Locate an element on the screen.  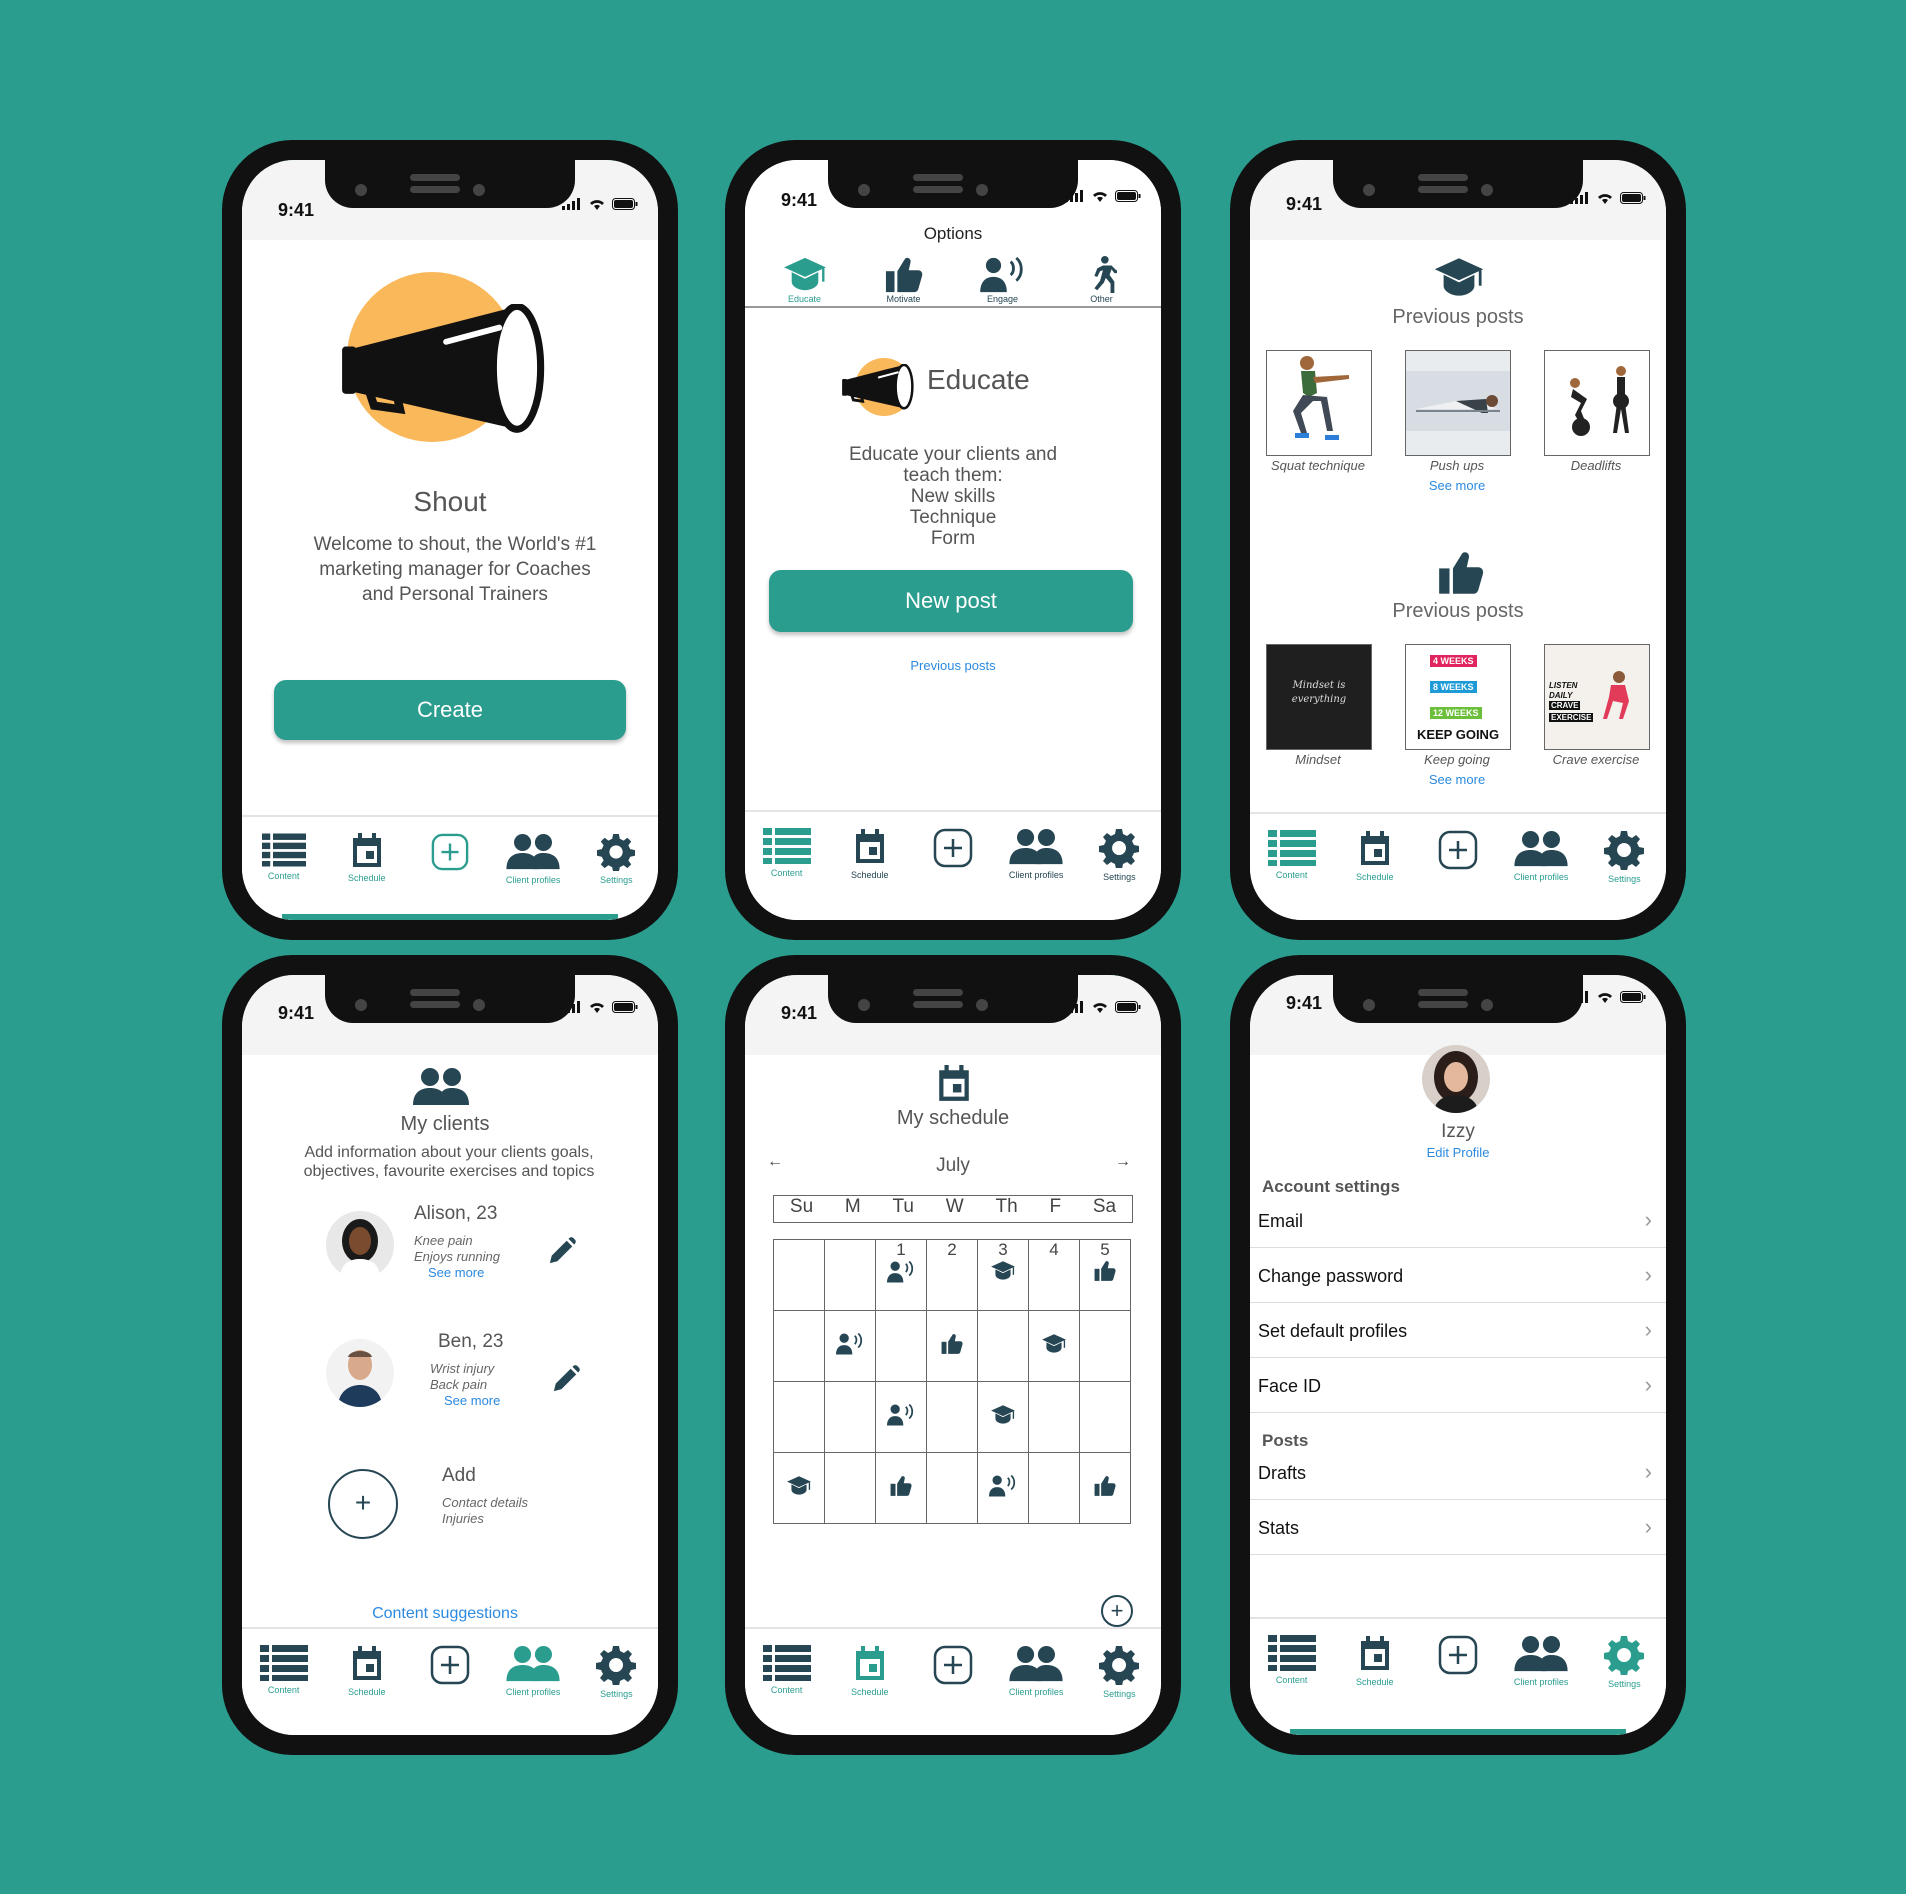
calendar-day: 3 is located at coordinates (1003, 1275).